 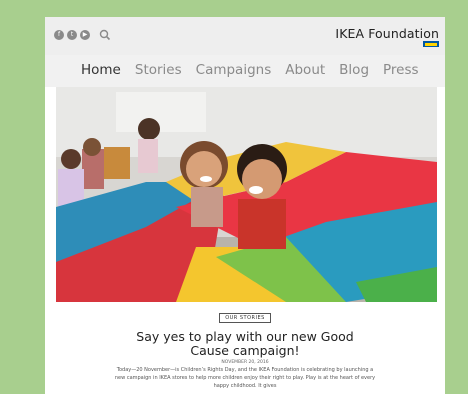 I want to click on headline-line-2: Cause campaign!, so click(x=245, y=350).